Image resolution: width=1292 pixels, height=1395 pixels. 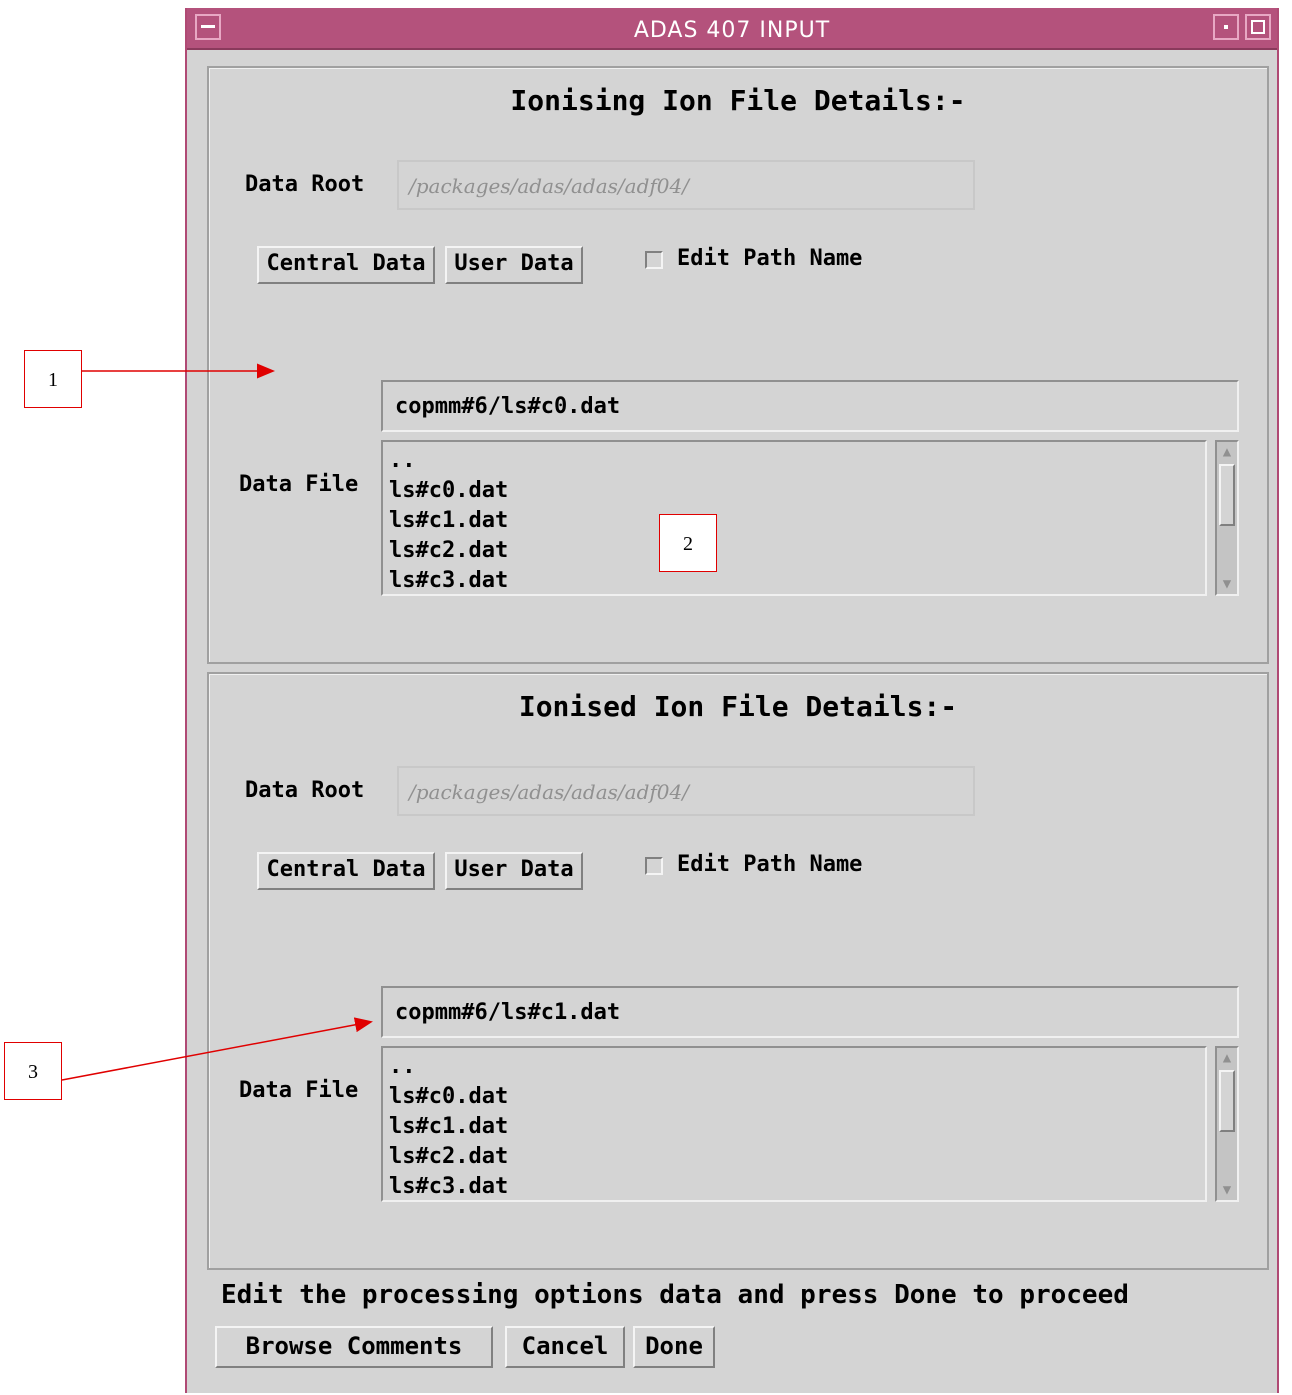 What do you see at coordinates (674, 1347) in the screenshot?
I see `done-button: Done` at bounding box center [674, 1347].